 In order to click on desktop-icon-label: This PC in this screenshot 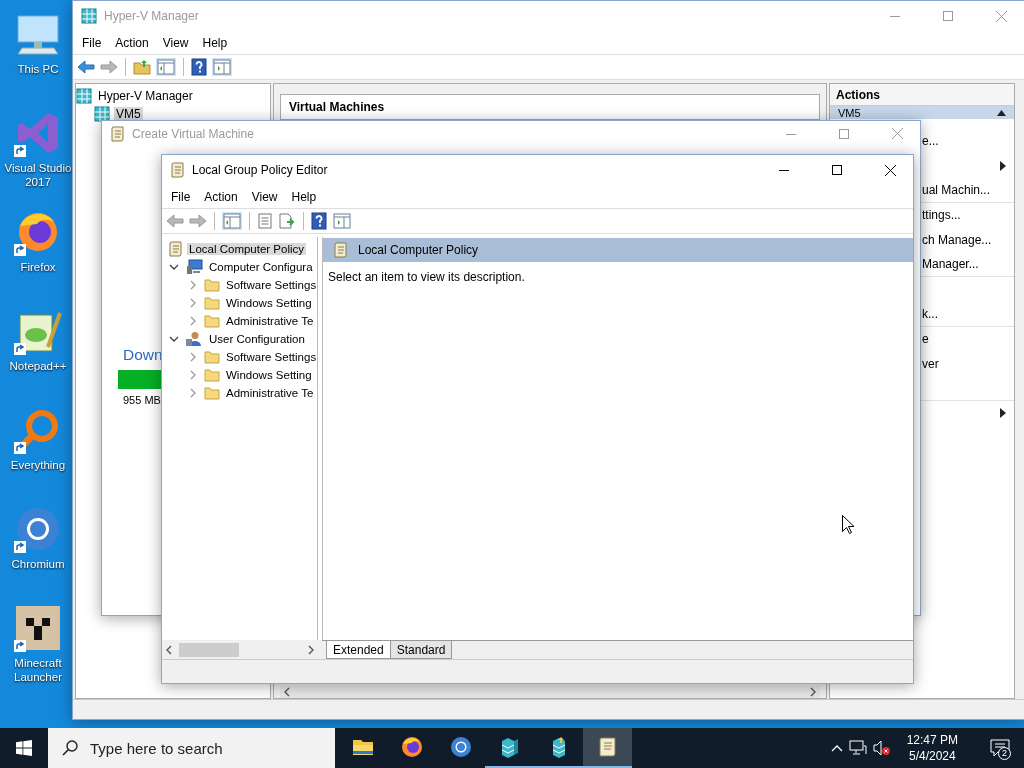, I will do `click(38, 69)`.